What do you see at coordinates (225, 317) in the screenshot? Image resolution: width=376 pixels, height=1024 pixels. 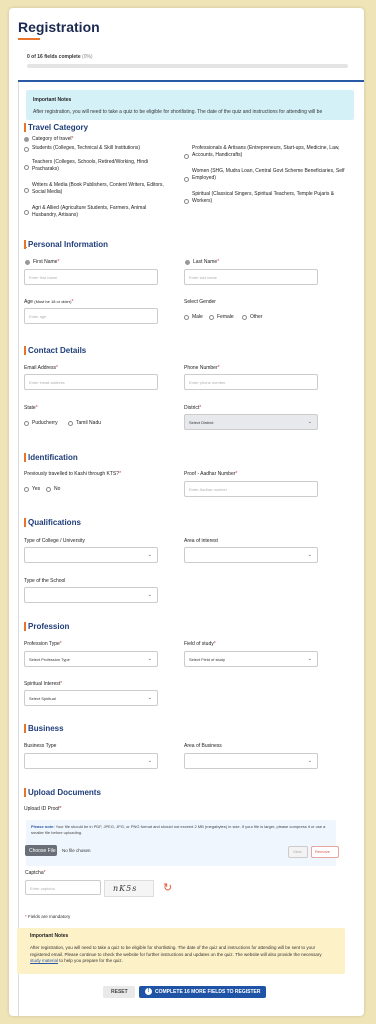 I see `gender-option-female: Female` at bounding box center [225, 317].